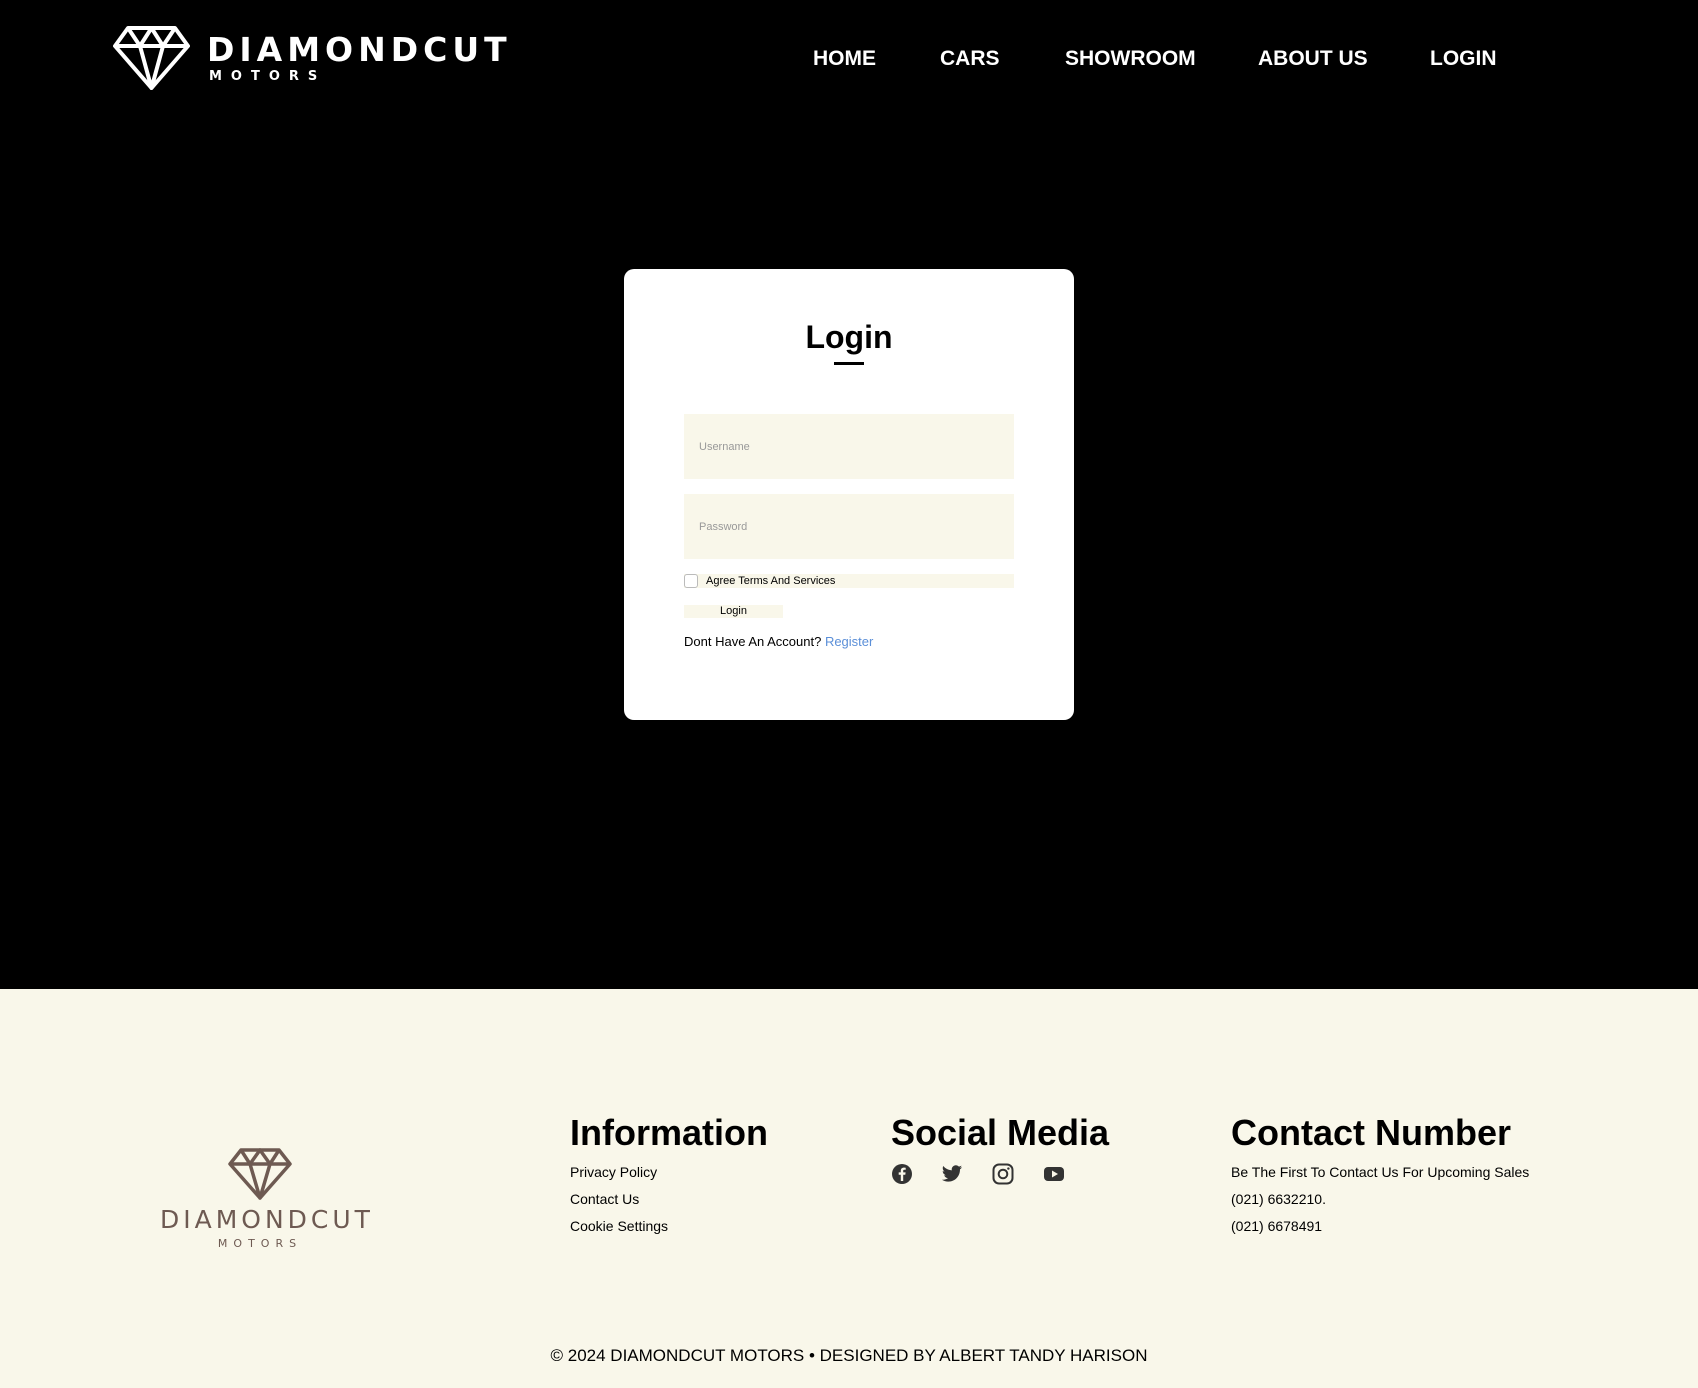 The image size is (1698, 1388). Describe the element at coordinates (260, 1174) in the screenshot. I see `footer-diamond-icon` at that location.